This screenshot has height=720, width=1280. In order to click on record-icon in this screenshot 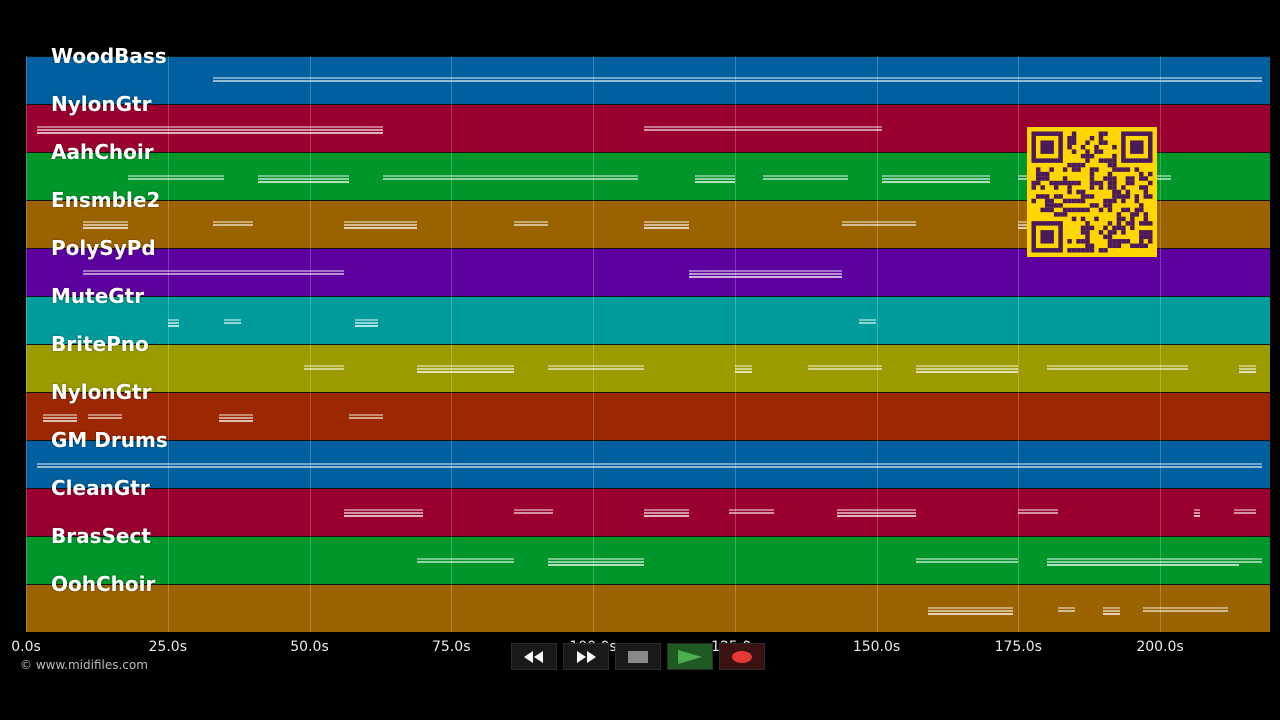, I will do `click(742, 656)`.